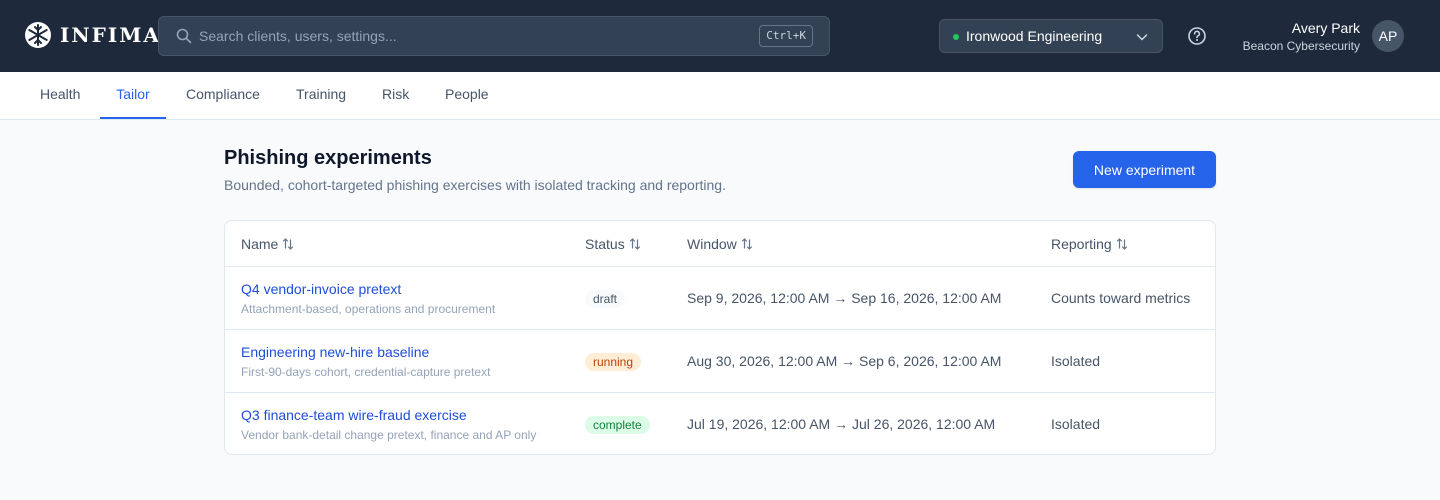  I want to click on column-header-label: Status, so click(605, 244).